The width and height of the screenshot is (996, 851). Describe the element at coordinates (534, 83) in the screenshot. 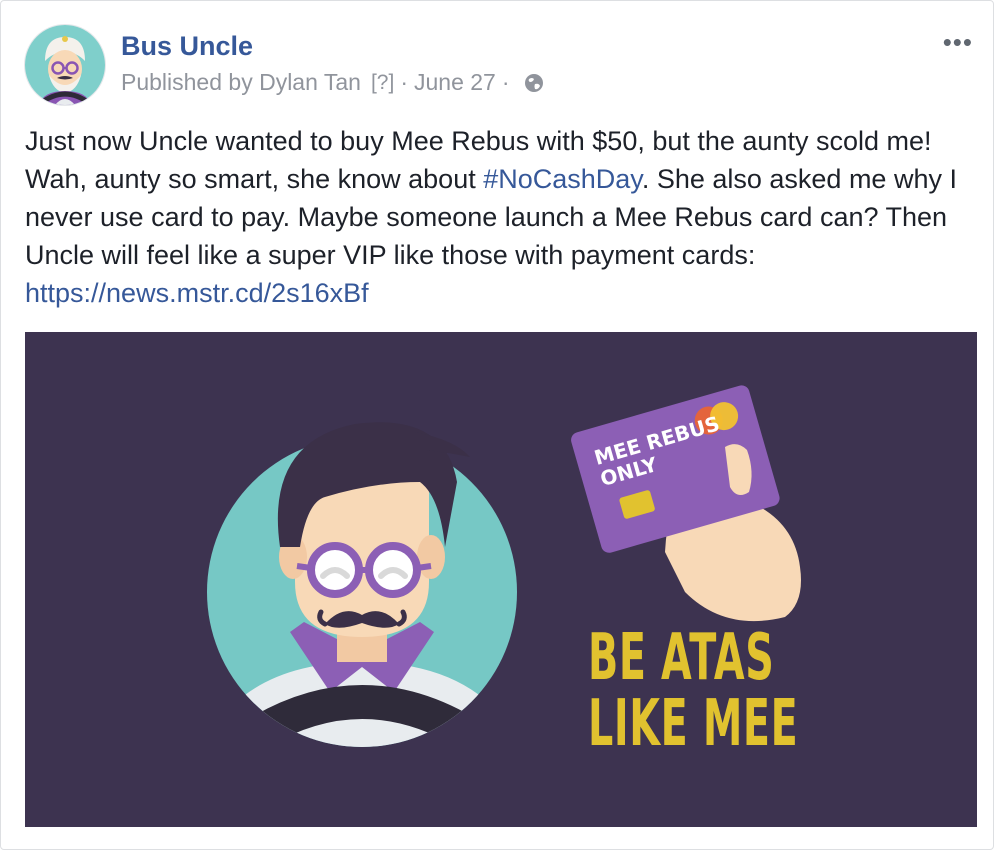

I see `globe-icon` at that location.